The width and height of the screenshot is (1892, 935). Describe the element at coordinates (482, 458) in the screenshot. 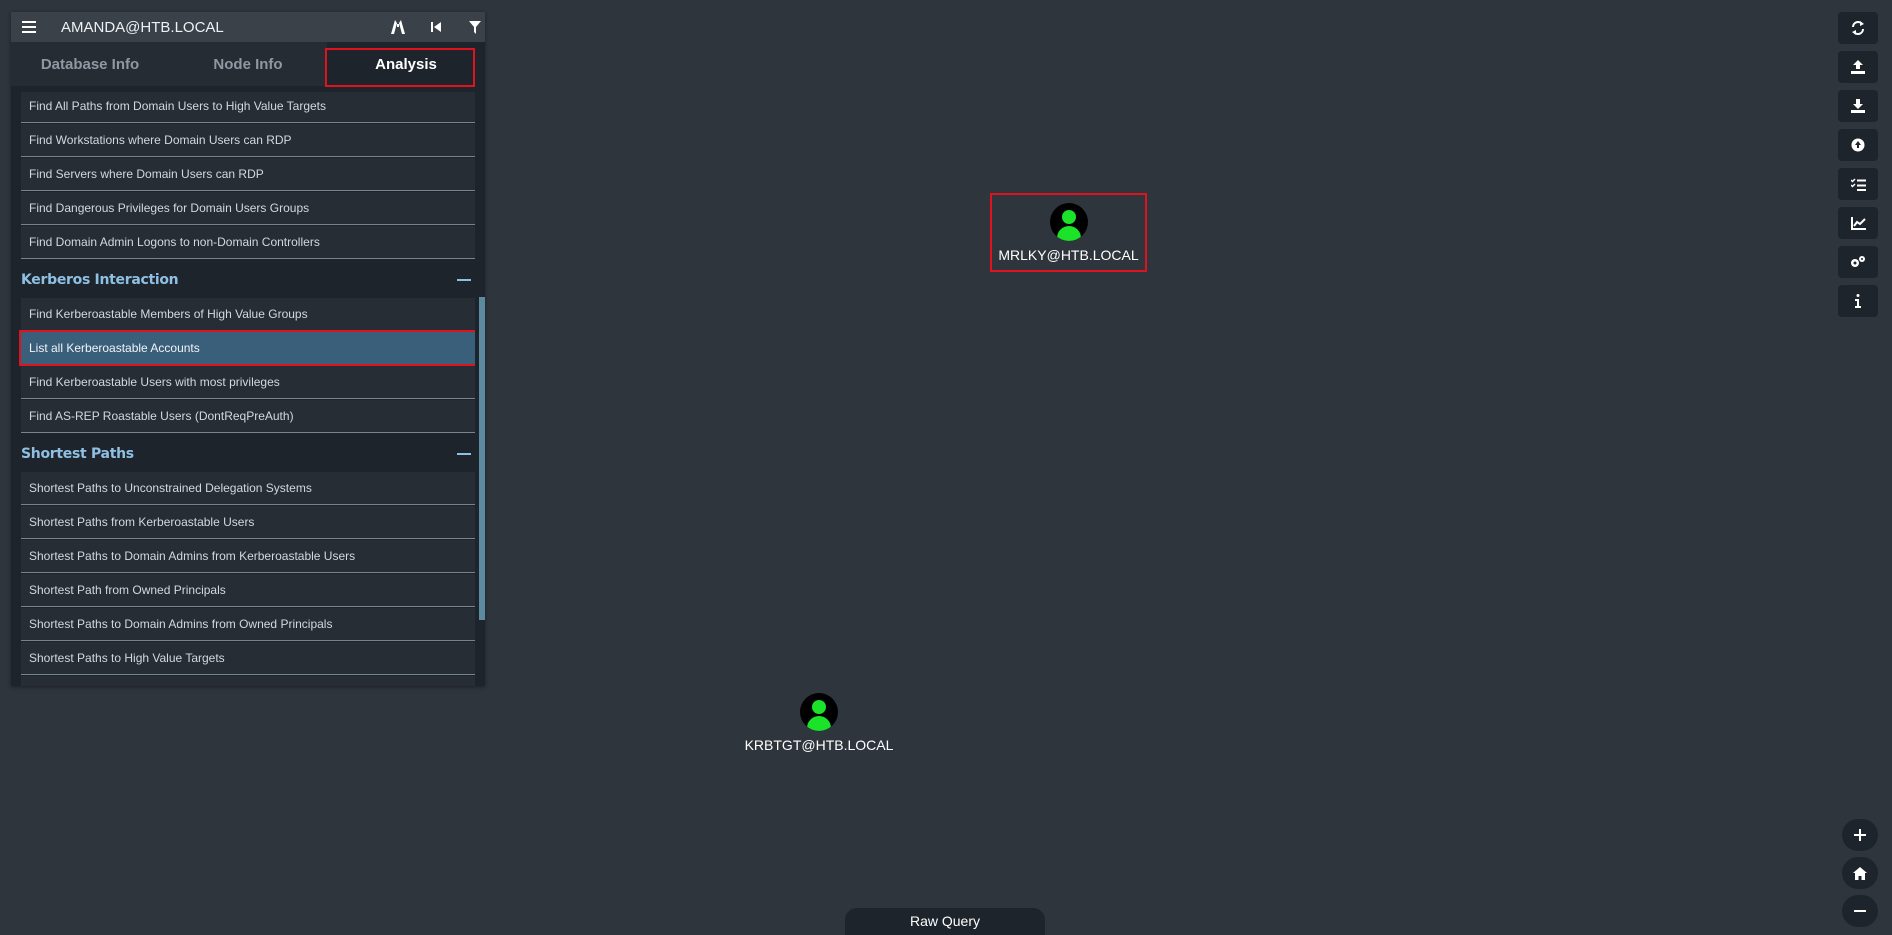

I see `scrollbar-thumb` at that location.